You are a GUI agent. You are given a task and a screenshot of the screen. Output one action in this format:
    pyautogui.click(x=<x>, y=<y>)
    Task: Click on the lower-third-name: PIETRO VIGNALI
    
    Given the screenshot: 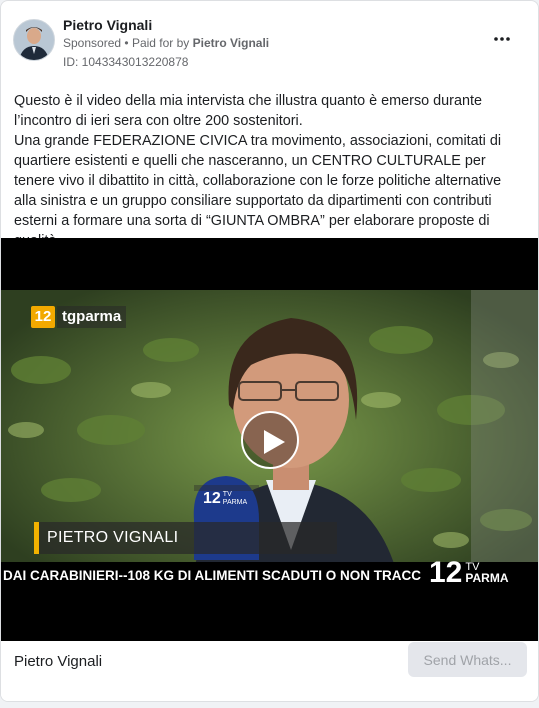 What is the action you would take?
    pyautogui.click(x=185, y=538)
    